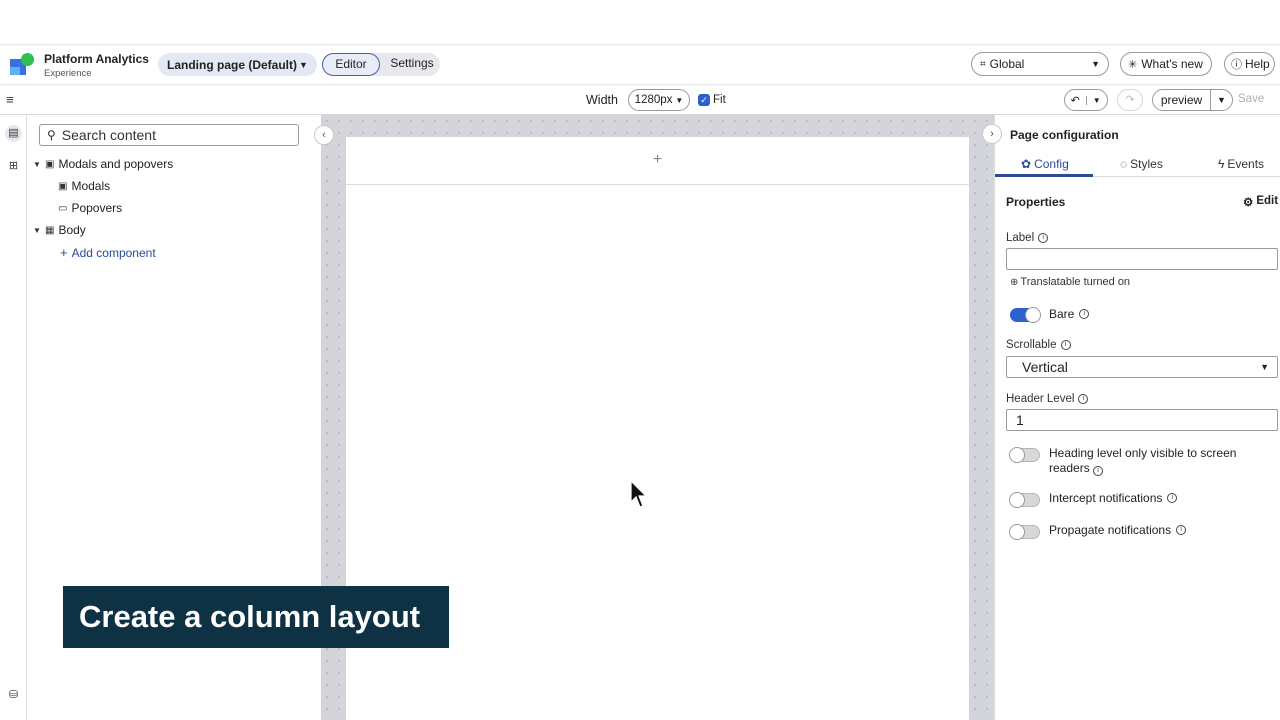  Describe the element at coordinates (1118, 530) in the screenshot. I see `propagate-notifications-label: Propagate notifications i` at that location.